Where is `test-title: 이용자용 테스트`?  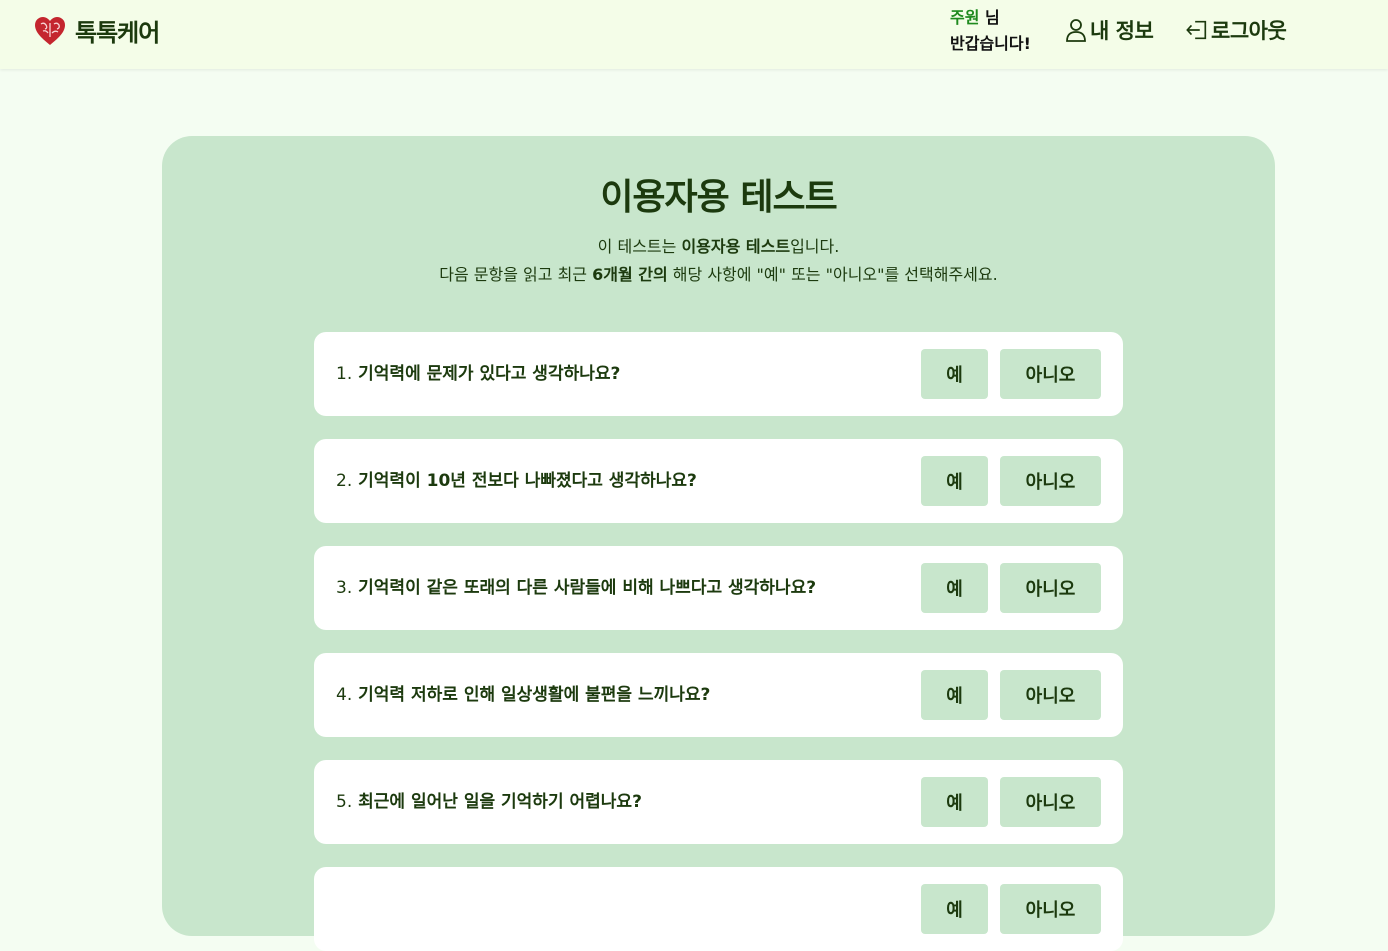 test-title: 이용자용 테스트 is located at coordinates (718, 197).